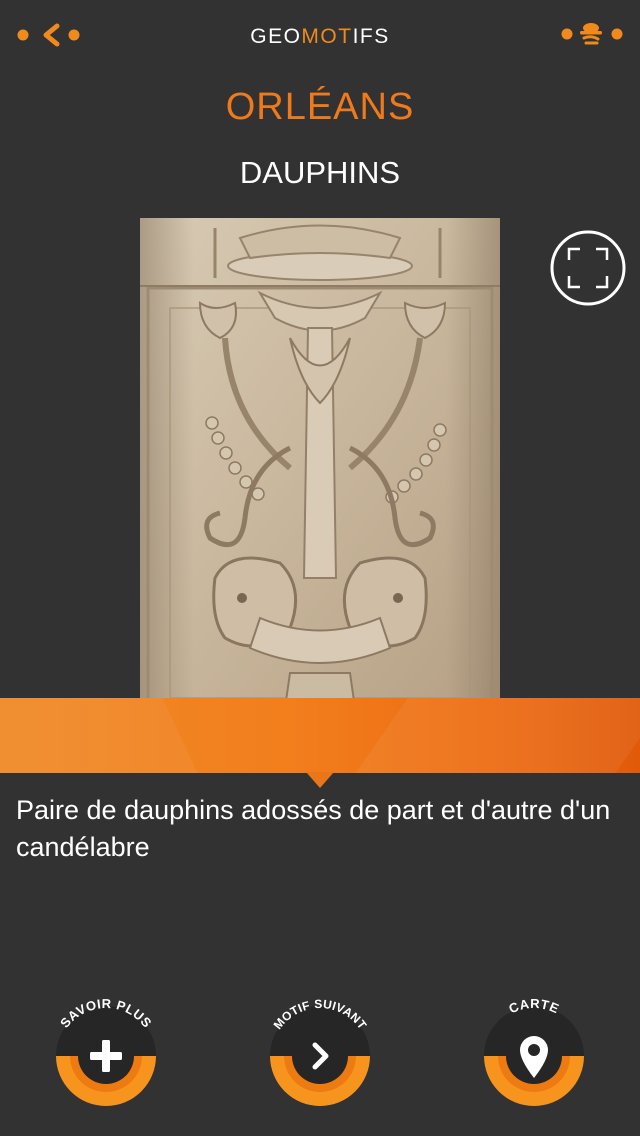 The image size is (640, 1136). I want to click on explorer-hat-icon, so click(592, 34).